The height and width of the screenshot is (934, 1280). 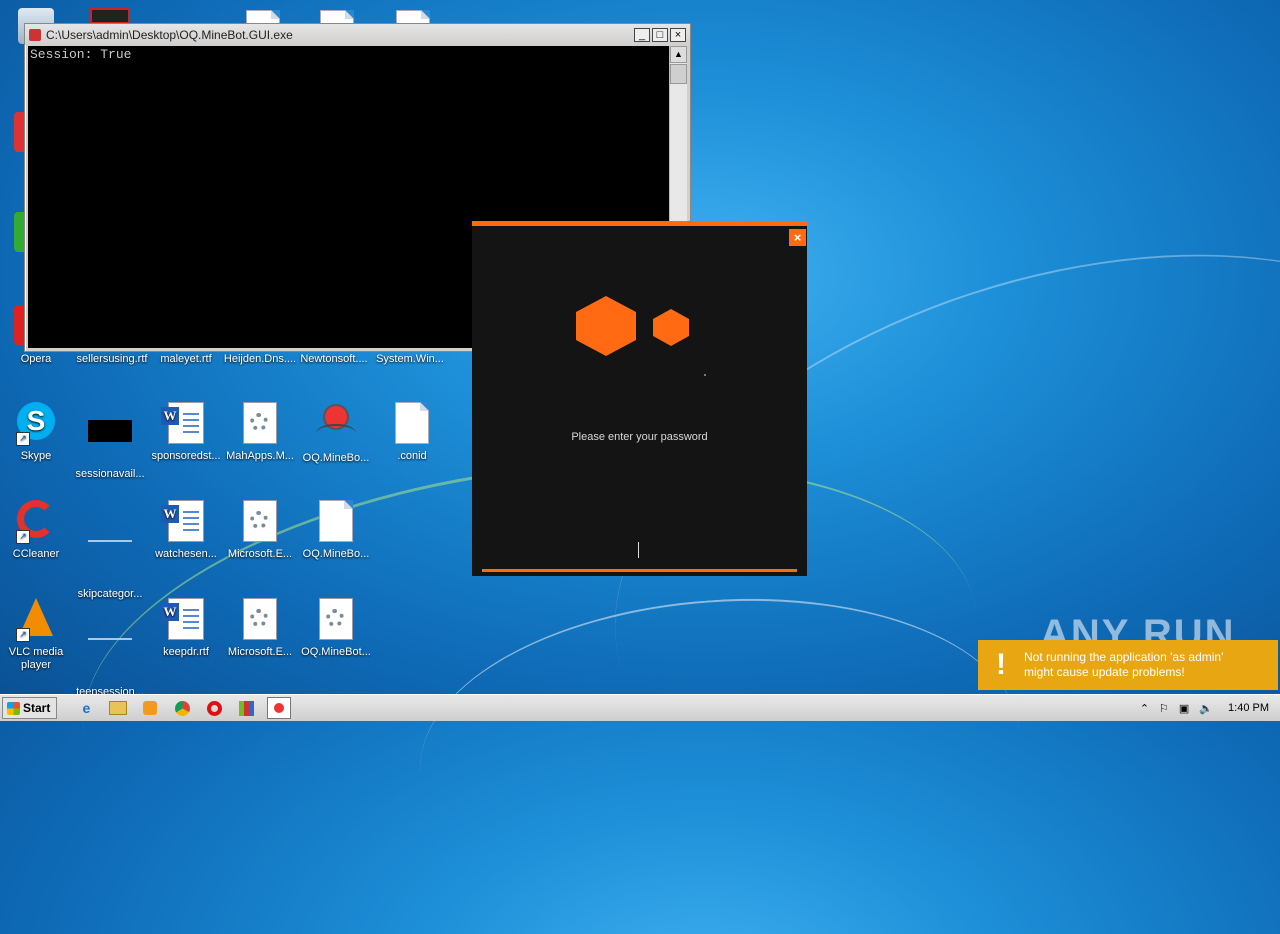 What do you see at coordinates (36, 522) in the screenshot?
I see `ccleaner-icon: ↗` at bounding box center [36, 522].